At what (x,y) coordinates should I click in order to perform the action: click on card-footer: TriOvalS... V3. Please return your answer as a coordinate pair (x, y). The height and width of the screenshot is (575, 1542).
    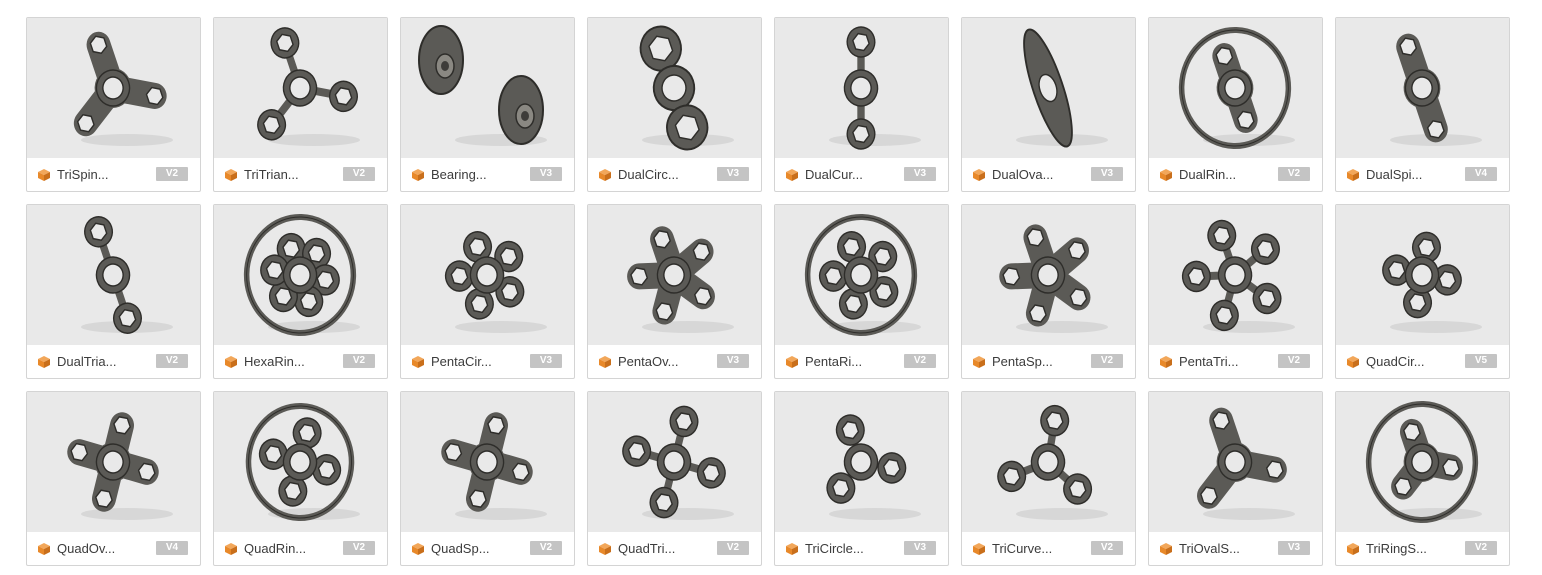
    Looking at the image, I should click on (1235, 548).